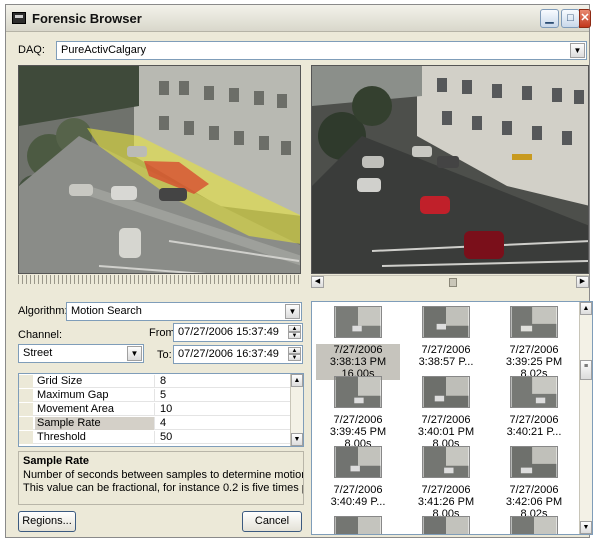 This screenshot has width=594, height=540. I want to click on channel-label: Channel:, so click(40, 335).